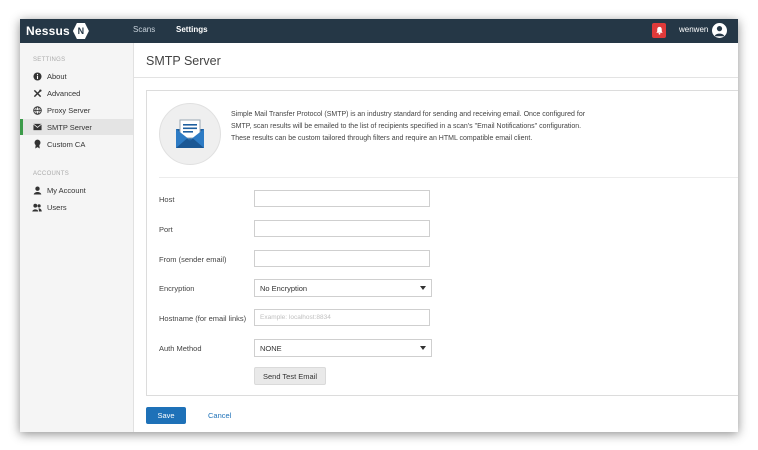  Describe the element at coordinates (37, 144) in the screenshot. I see `certificate-icon` at that location.